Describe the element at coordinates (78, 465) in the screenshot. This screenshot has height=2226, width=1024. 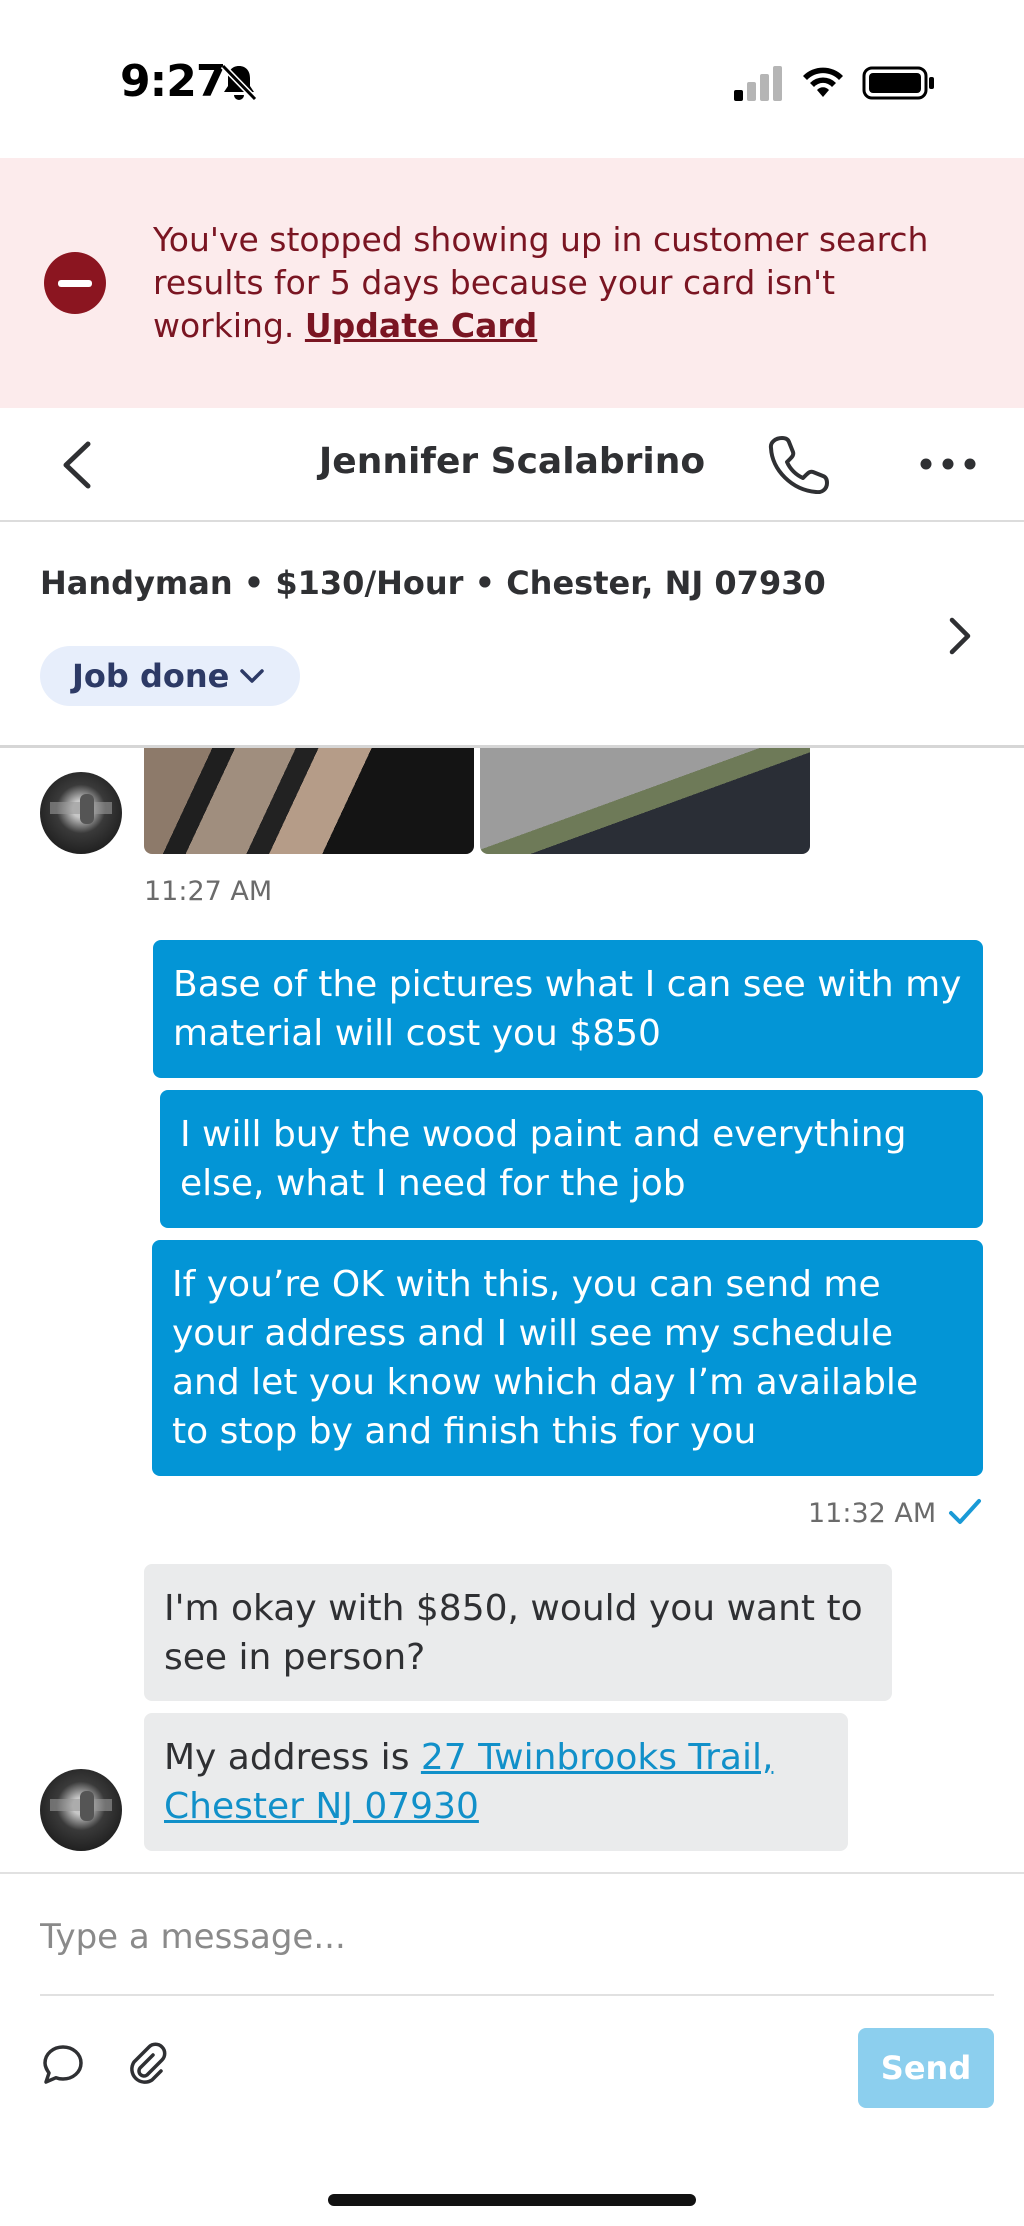
I see `chevron-left-icon` at that location.